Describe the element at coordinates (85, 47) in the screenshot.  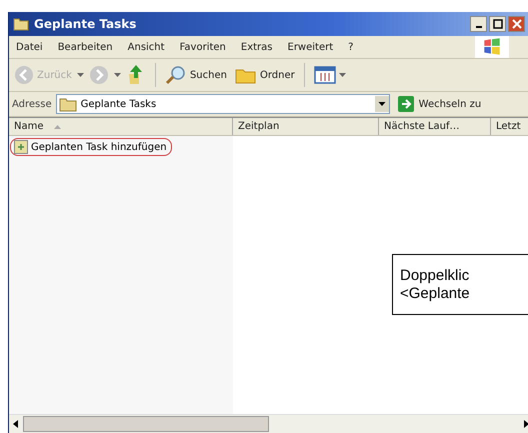
I see `menu-item: Bearbeiten` at that location.